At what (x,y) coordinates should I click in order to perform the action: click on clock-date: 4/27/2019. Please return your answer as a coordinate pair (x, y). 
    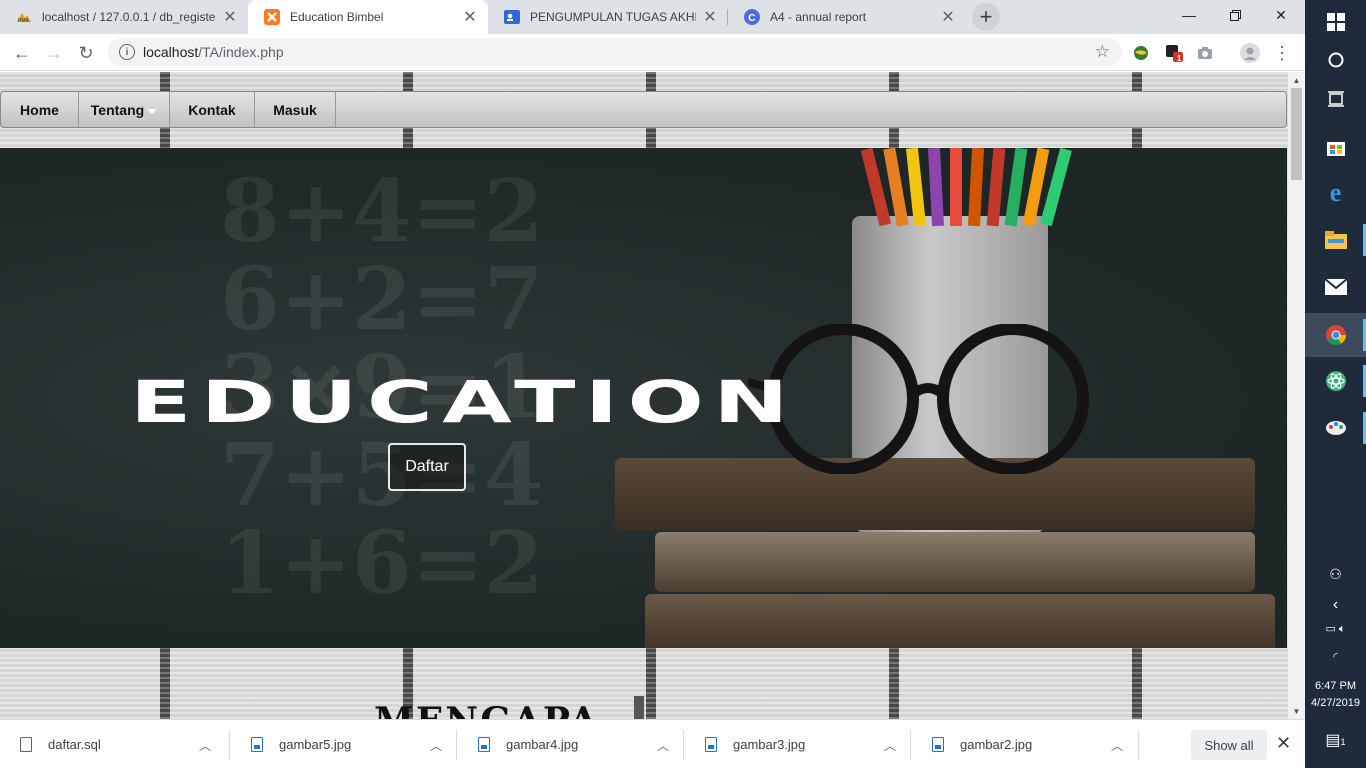
    Looking at the image, I should click on (1335, 703).